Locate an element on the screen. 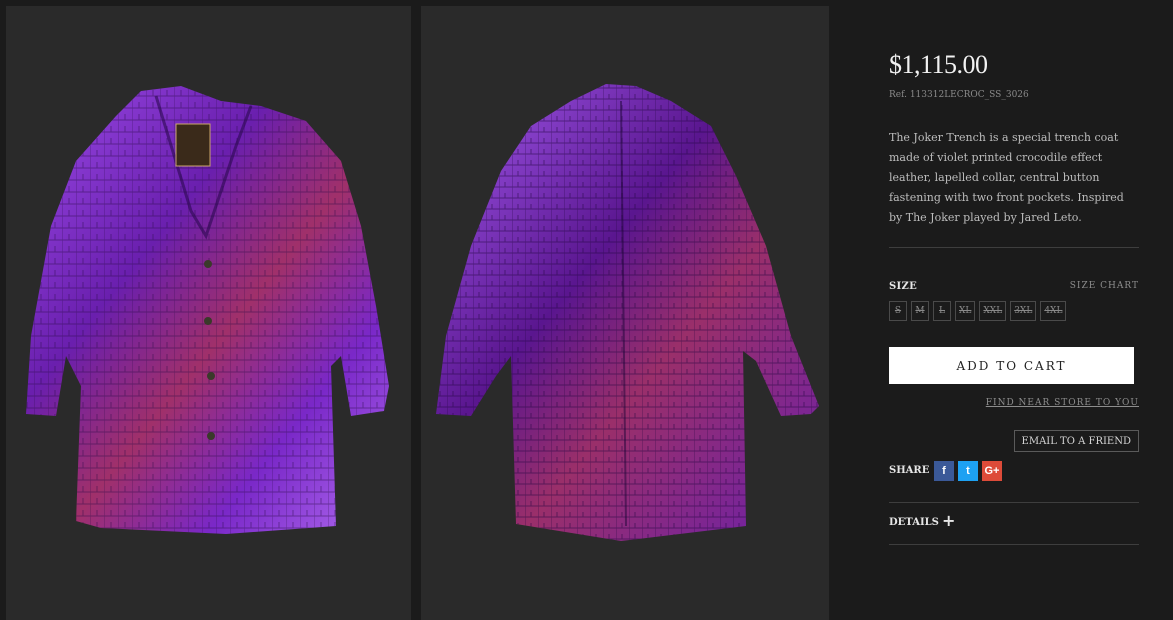 Image resolution: width=1173 pixels, height=620 pixels. size-option-m: M is located at coordinates (920, 311).